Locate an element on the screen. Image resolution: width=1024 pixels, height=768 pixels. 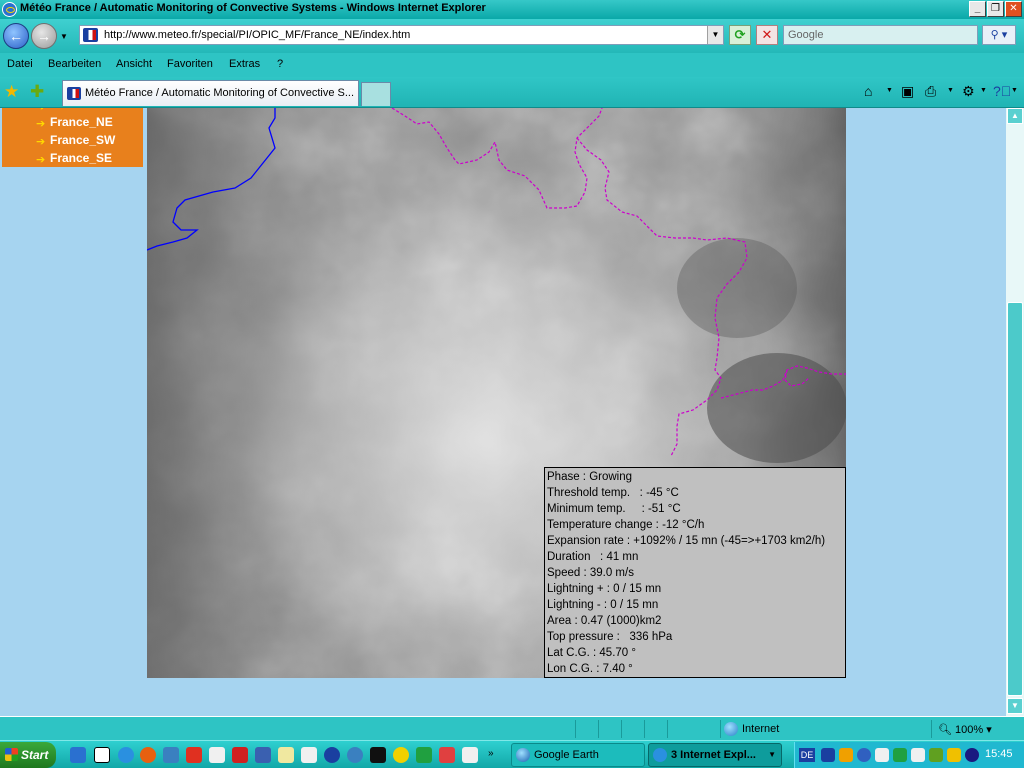
menu-ansicht: Ansicht is located at coordinates (134, 64).